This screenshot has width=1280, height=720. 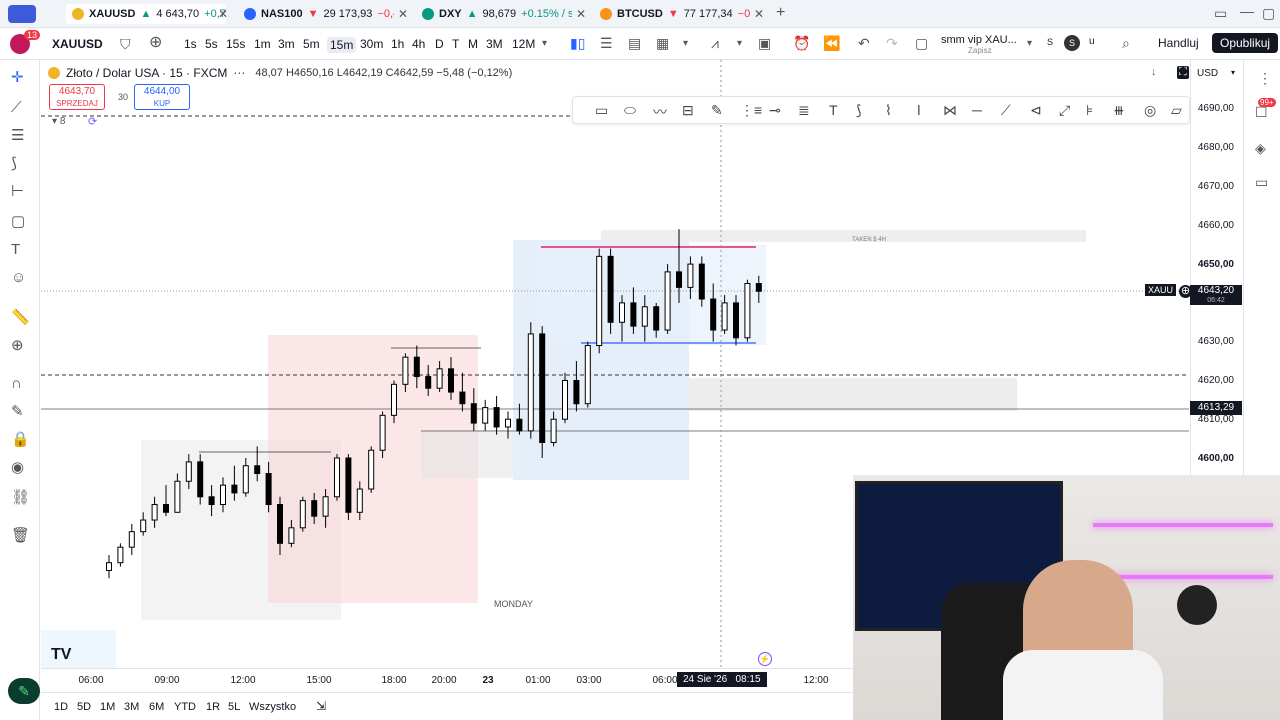 I want to click on compare-icon: ⩘, so click(x=715, y=43).